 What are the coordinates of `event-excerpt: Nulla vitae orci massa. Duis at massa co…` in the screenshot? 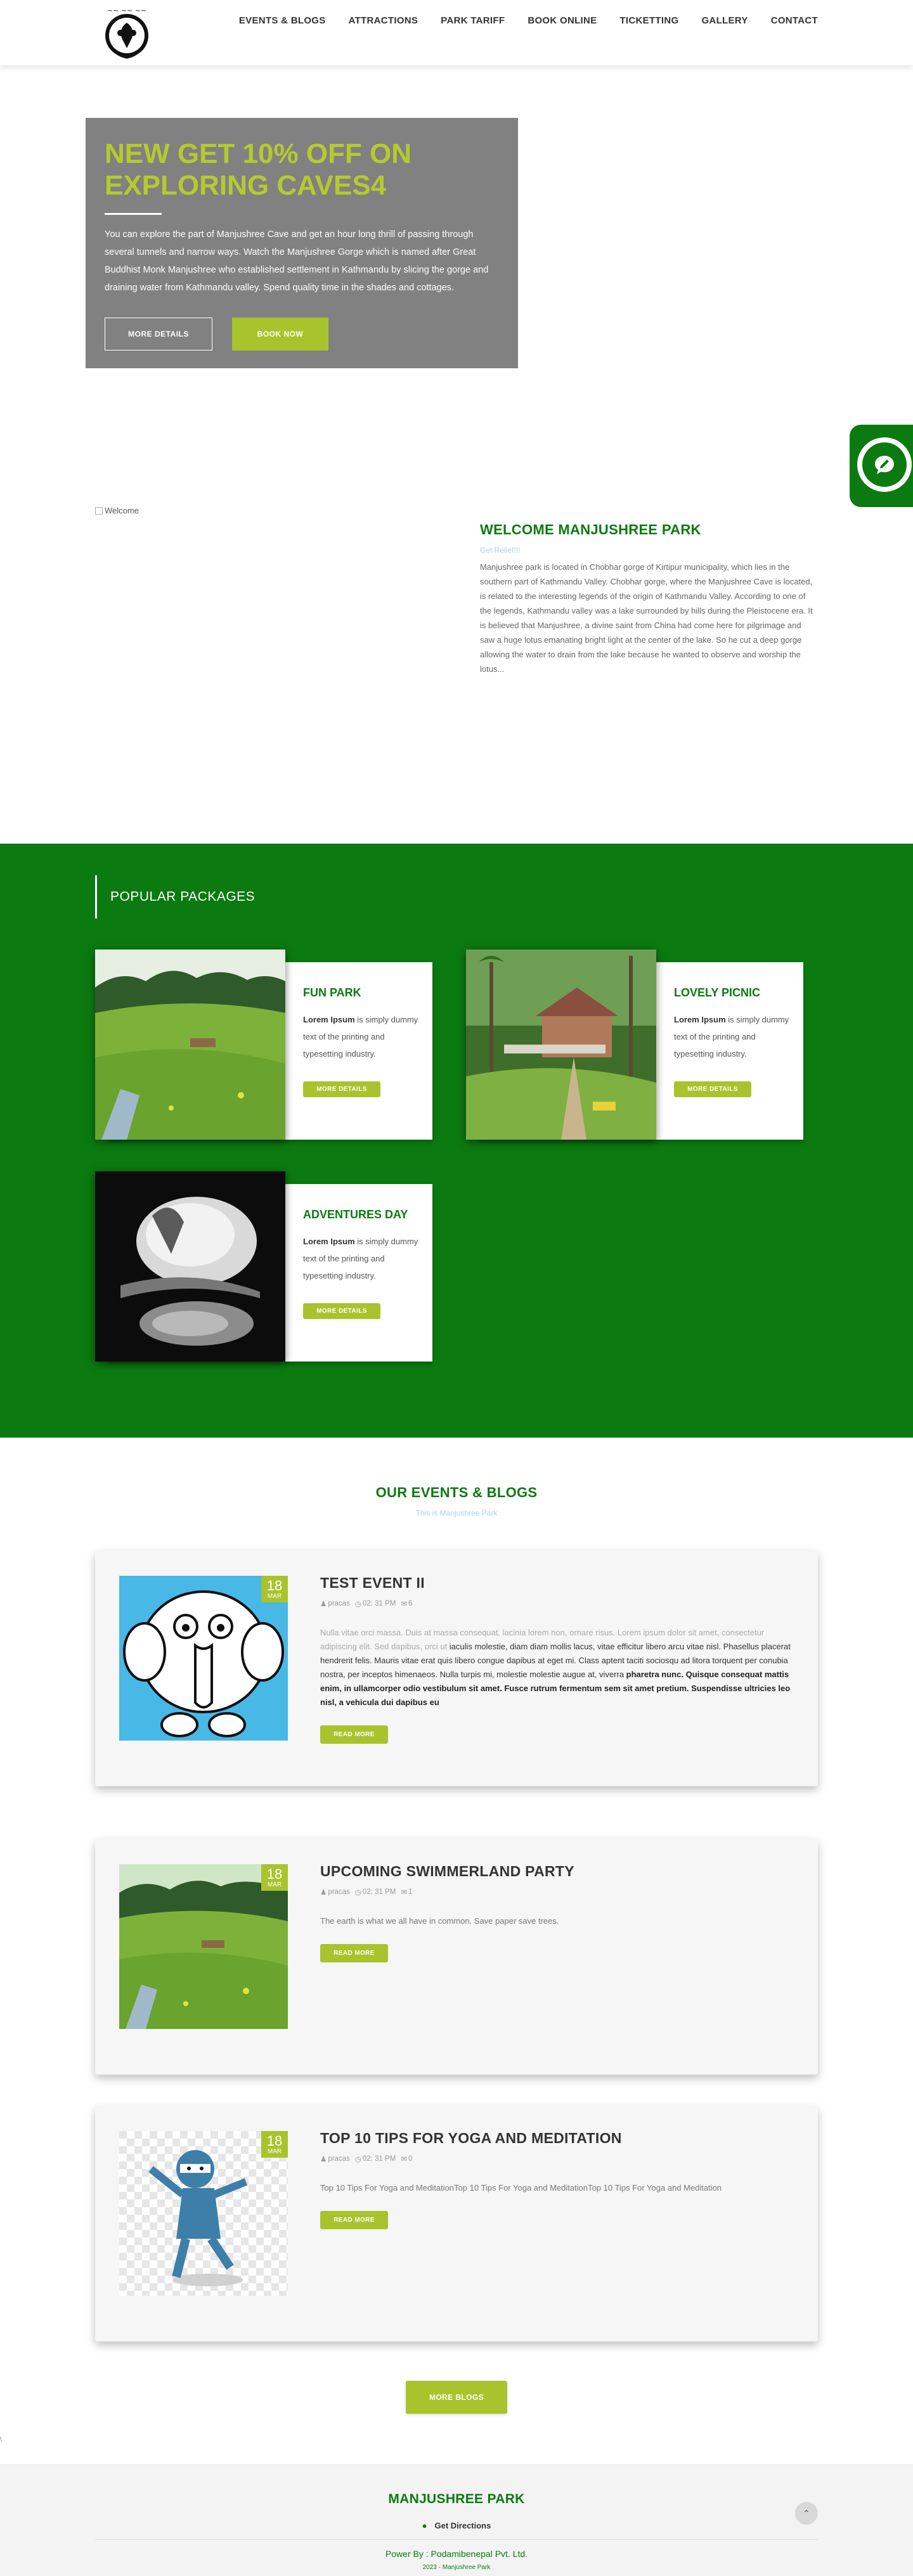 It's located at (555, 1667).